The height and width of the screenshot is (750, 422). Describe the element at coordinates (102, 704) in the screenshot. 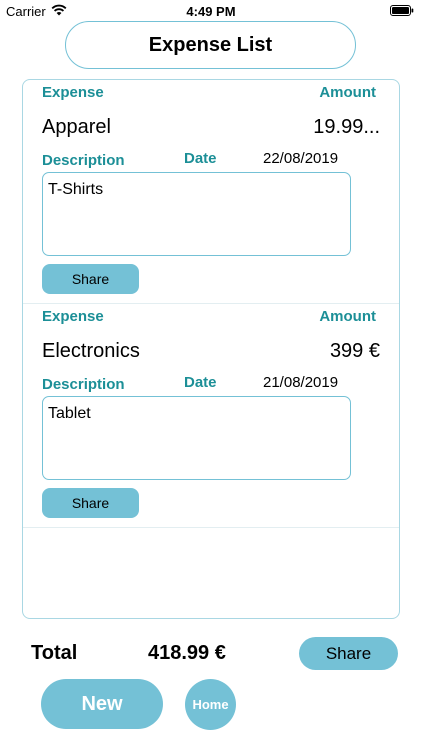

I see `new-expense-button: New` at that location.